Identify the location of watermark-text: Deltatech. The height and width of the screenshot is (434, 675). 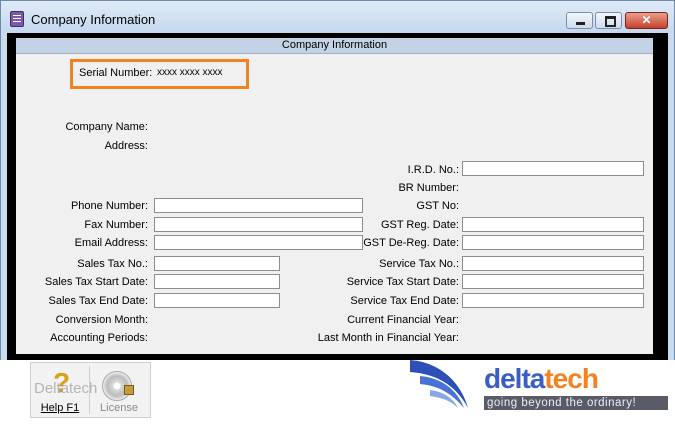
(66, 388).